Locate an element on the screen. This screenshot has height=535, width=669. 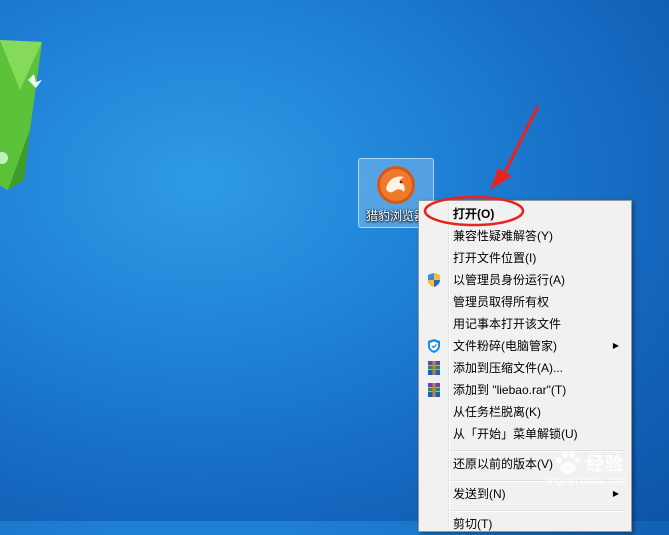
menu-item-unpin-start-menu: 从「开始」菜单解锁(U) is located at coordinates (524, 434).